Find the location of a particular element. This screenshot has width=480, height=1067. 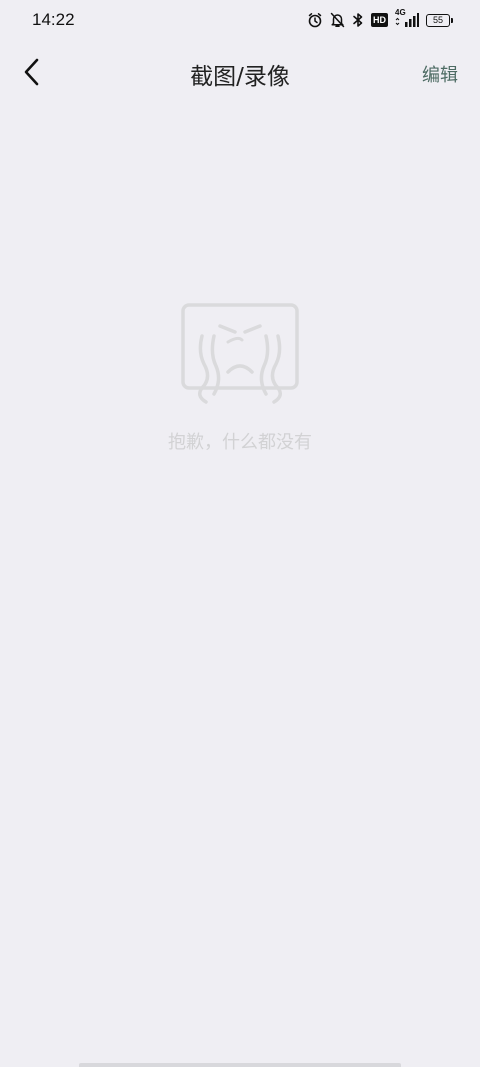

edit-button: 编辑 is located at coordinates (440, 74).